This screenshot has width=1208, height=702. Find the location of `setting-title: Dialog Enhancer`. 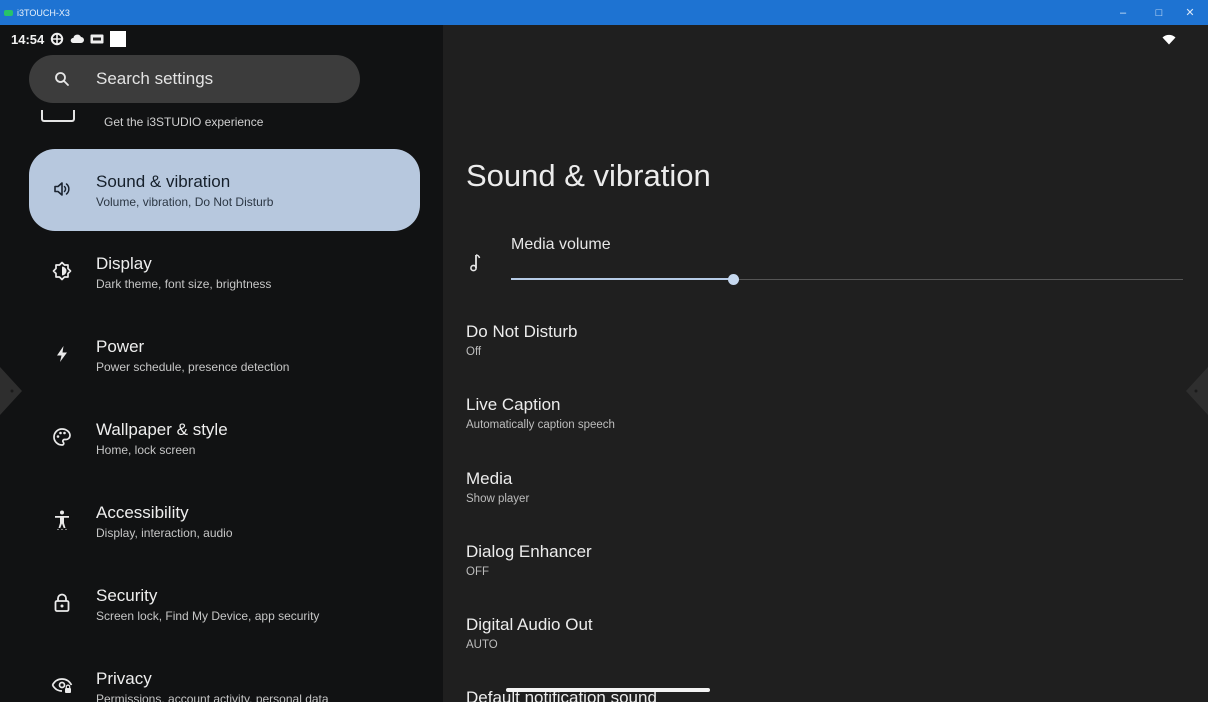

setting-title: Dialog Enhancer is located at coordinates (529, 551).